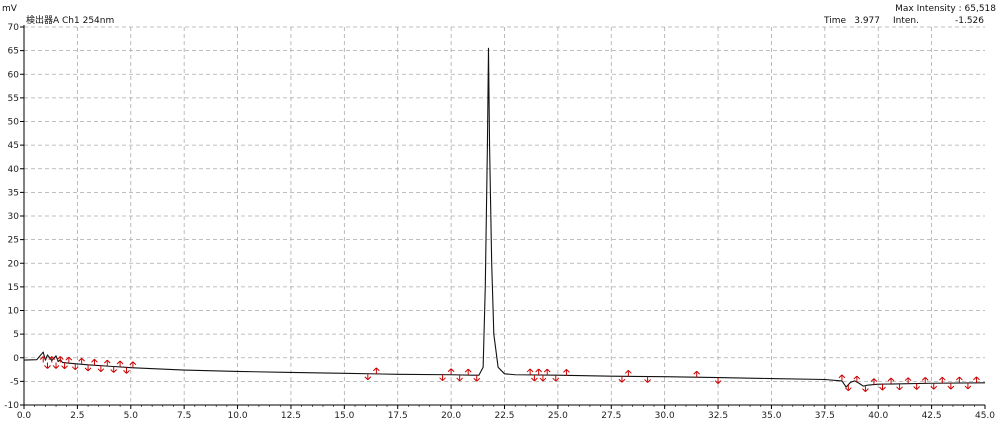  What do you see at coordinates (398, 416) in the screenshot?
I see `x-tick-label: 17.5` at bounding box center [398, 416].